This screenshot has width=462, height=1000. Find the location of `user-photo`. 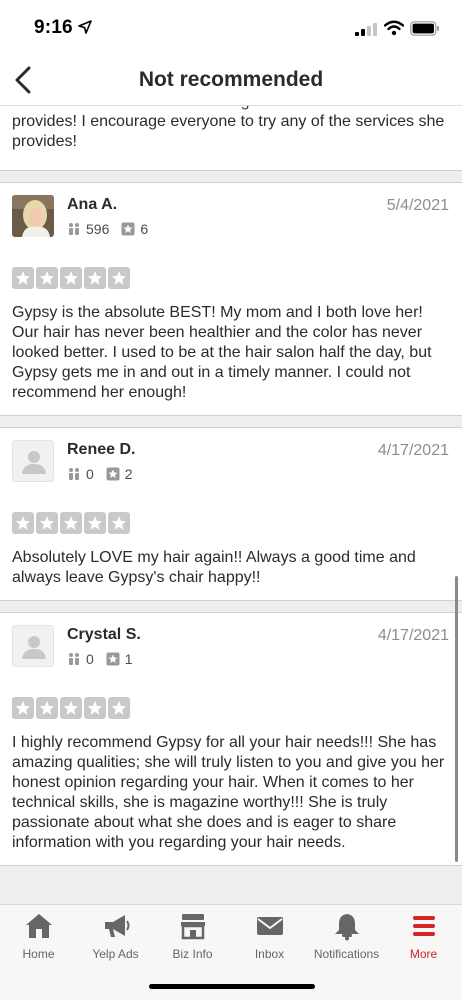

user-photo is located at coordinates (33, 216).